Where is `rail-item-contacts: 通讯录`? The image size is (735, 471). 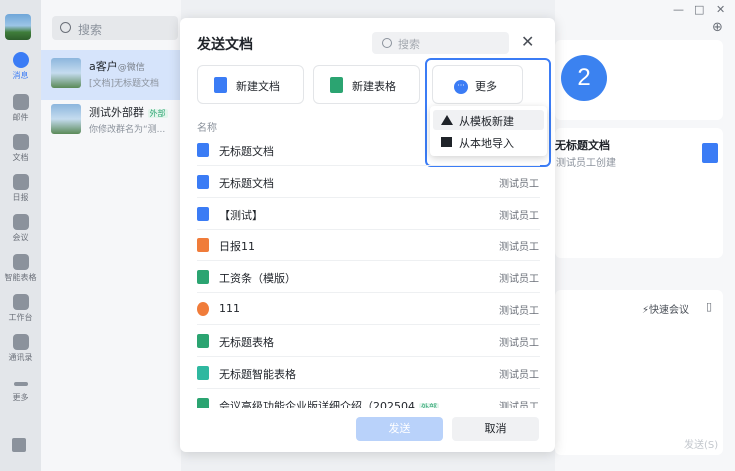 rail-item-contacts: 通讯录 is located at coordinates (20, 348).